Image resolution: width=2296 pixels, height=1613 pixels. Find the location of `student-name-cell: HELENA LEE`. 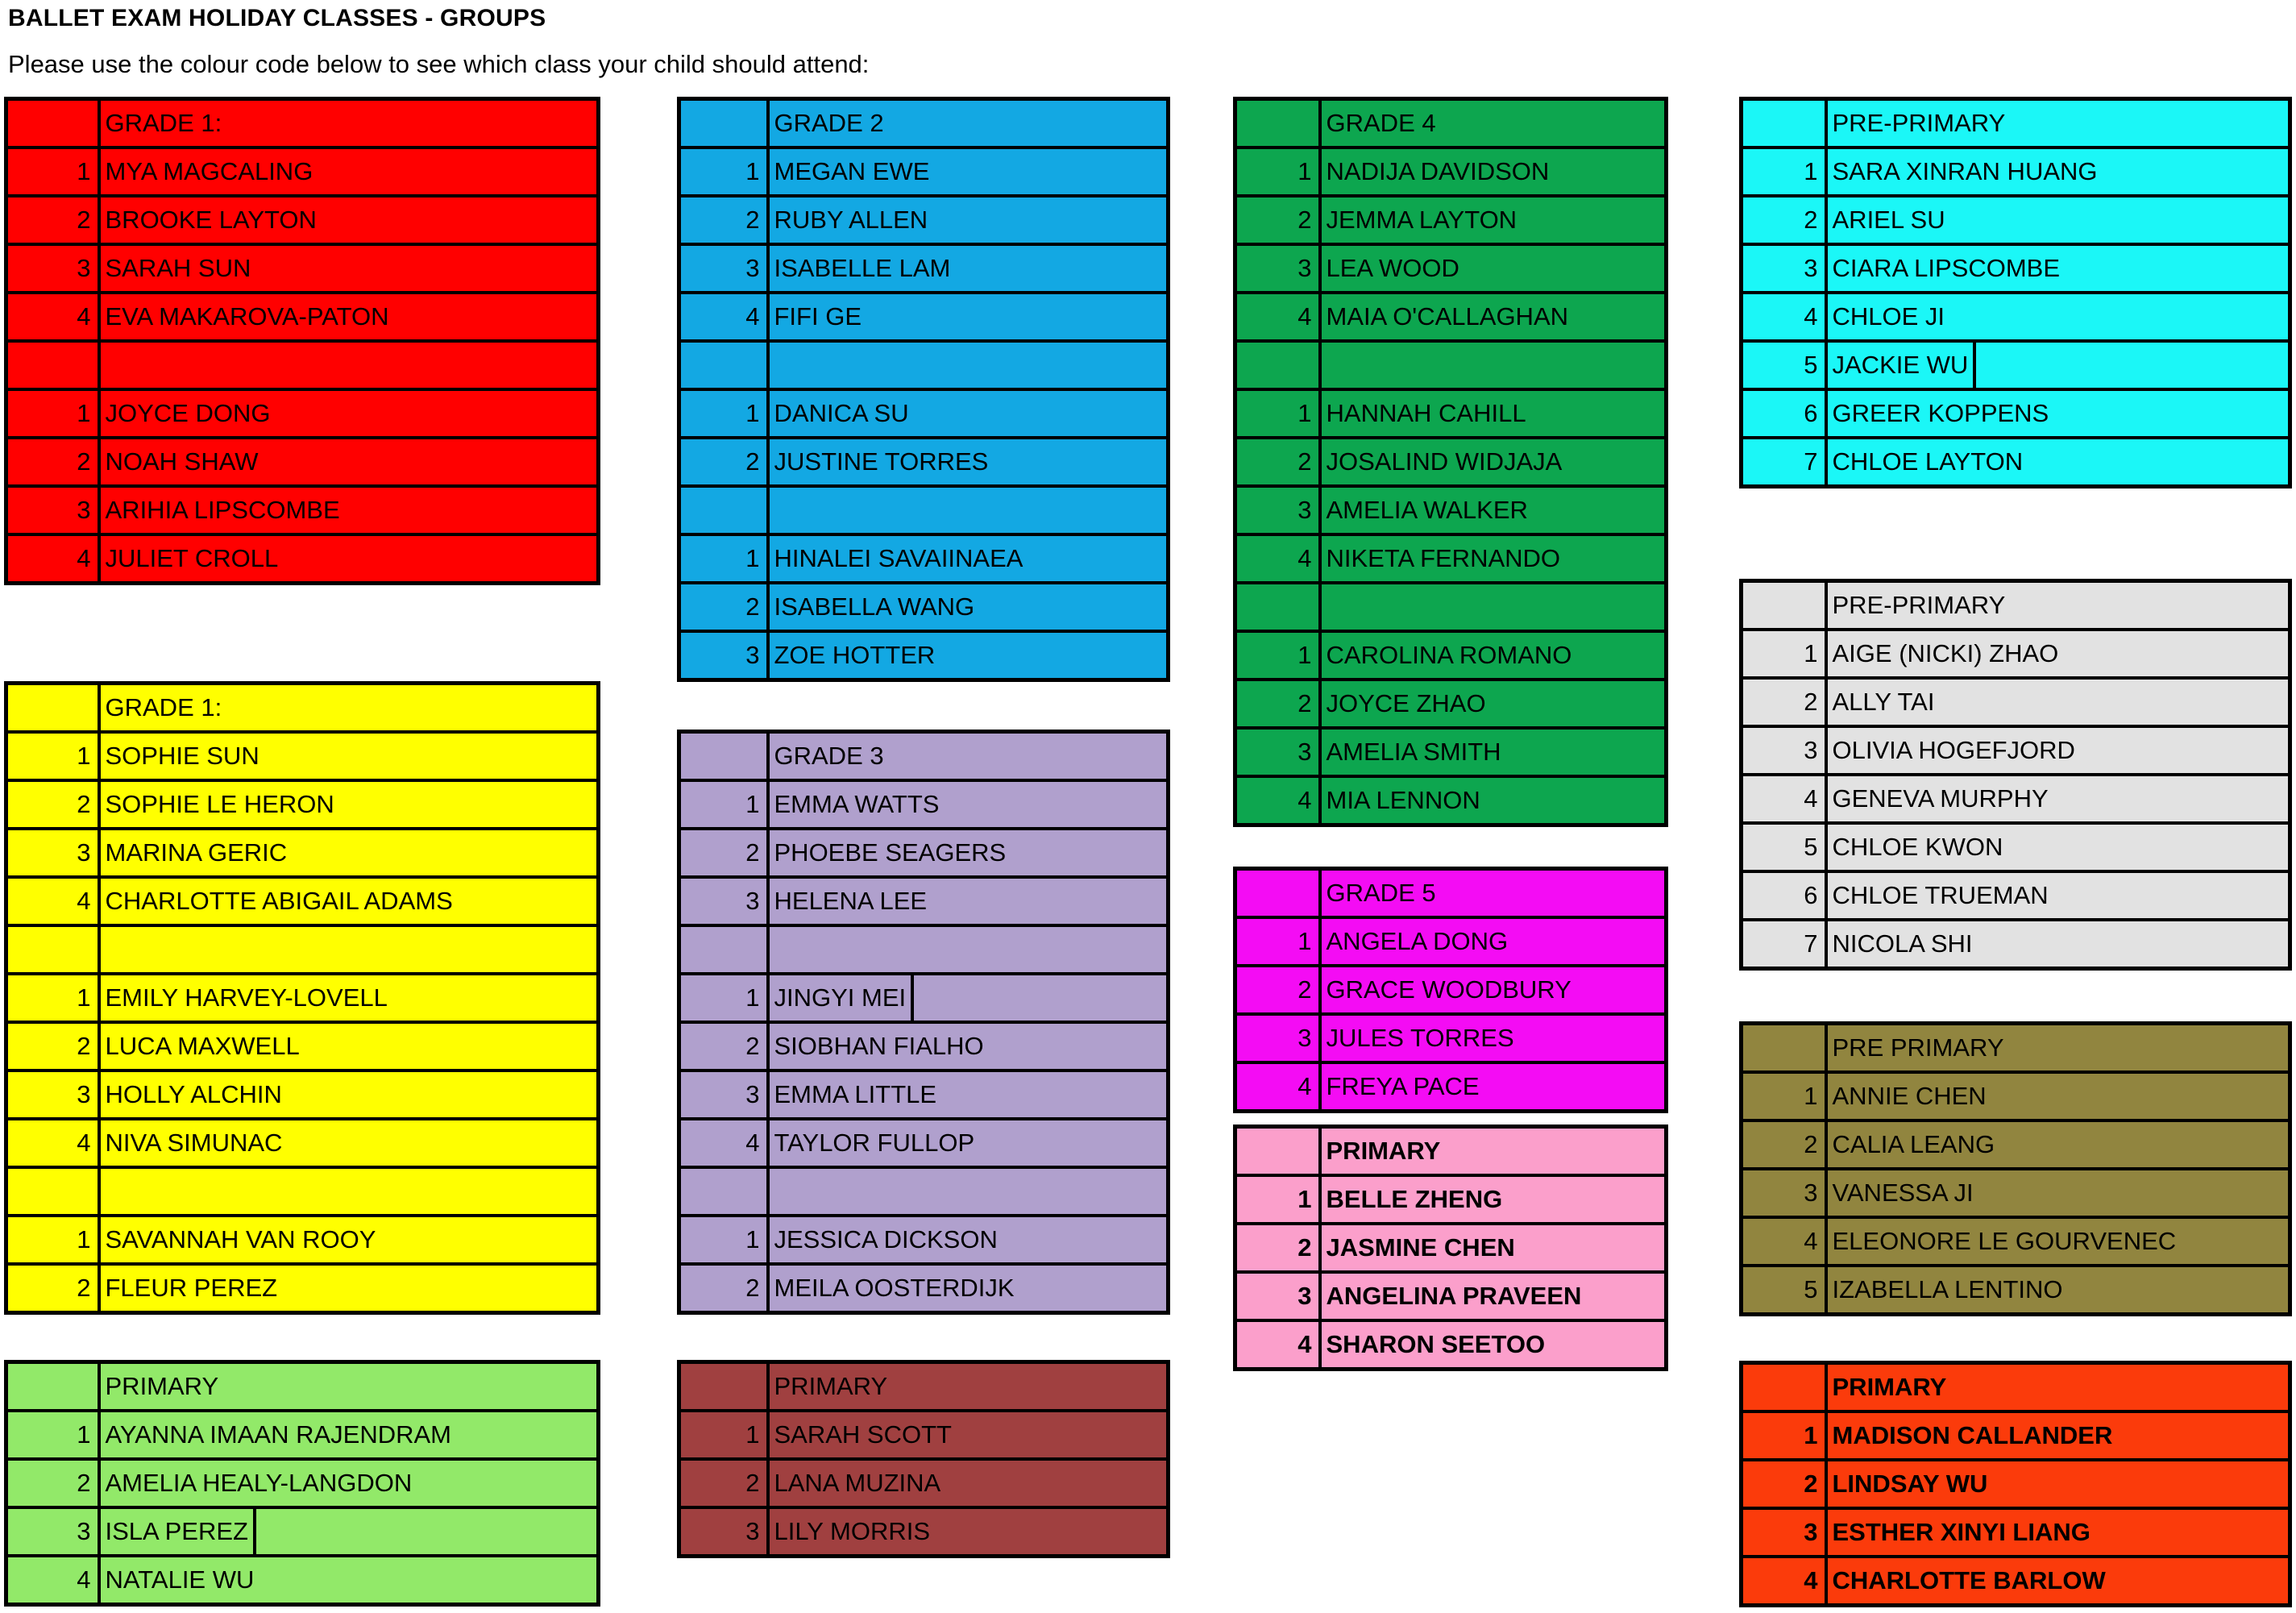

student-name-cell: HELENA LEE is located at coordinates (968, 901).